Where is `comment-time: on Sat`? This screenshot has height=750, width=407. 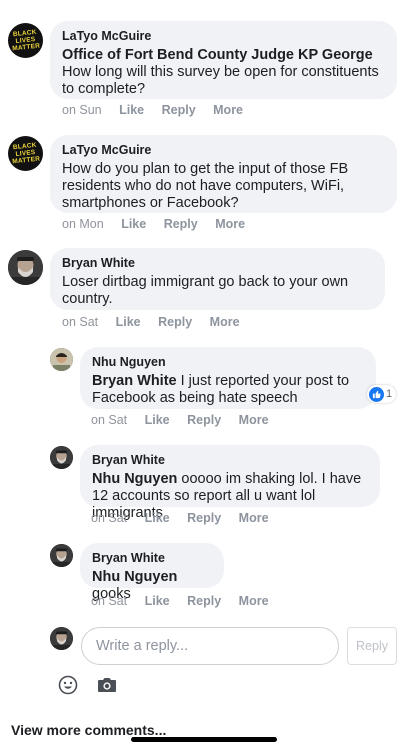
comment-time: on Sat is located at coordinates (80, 322).